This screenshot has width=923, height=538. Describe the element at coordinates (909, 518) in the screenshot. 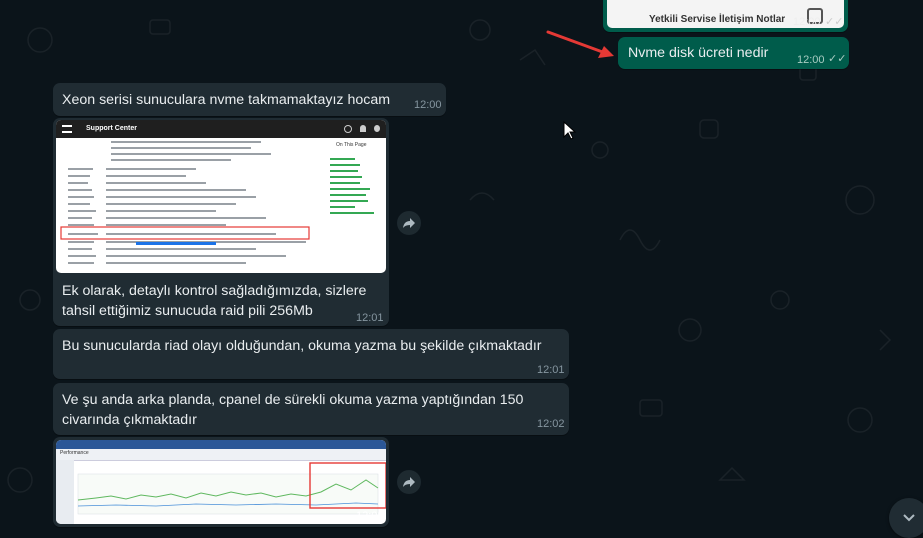

I see `chevron-down-icon` at that location.